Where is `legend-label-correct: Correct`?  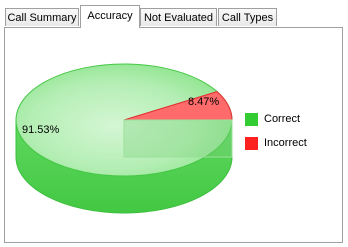
legend-label-correct: Correct is located at coordinates (282, 119).